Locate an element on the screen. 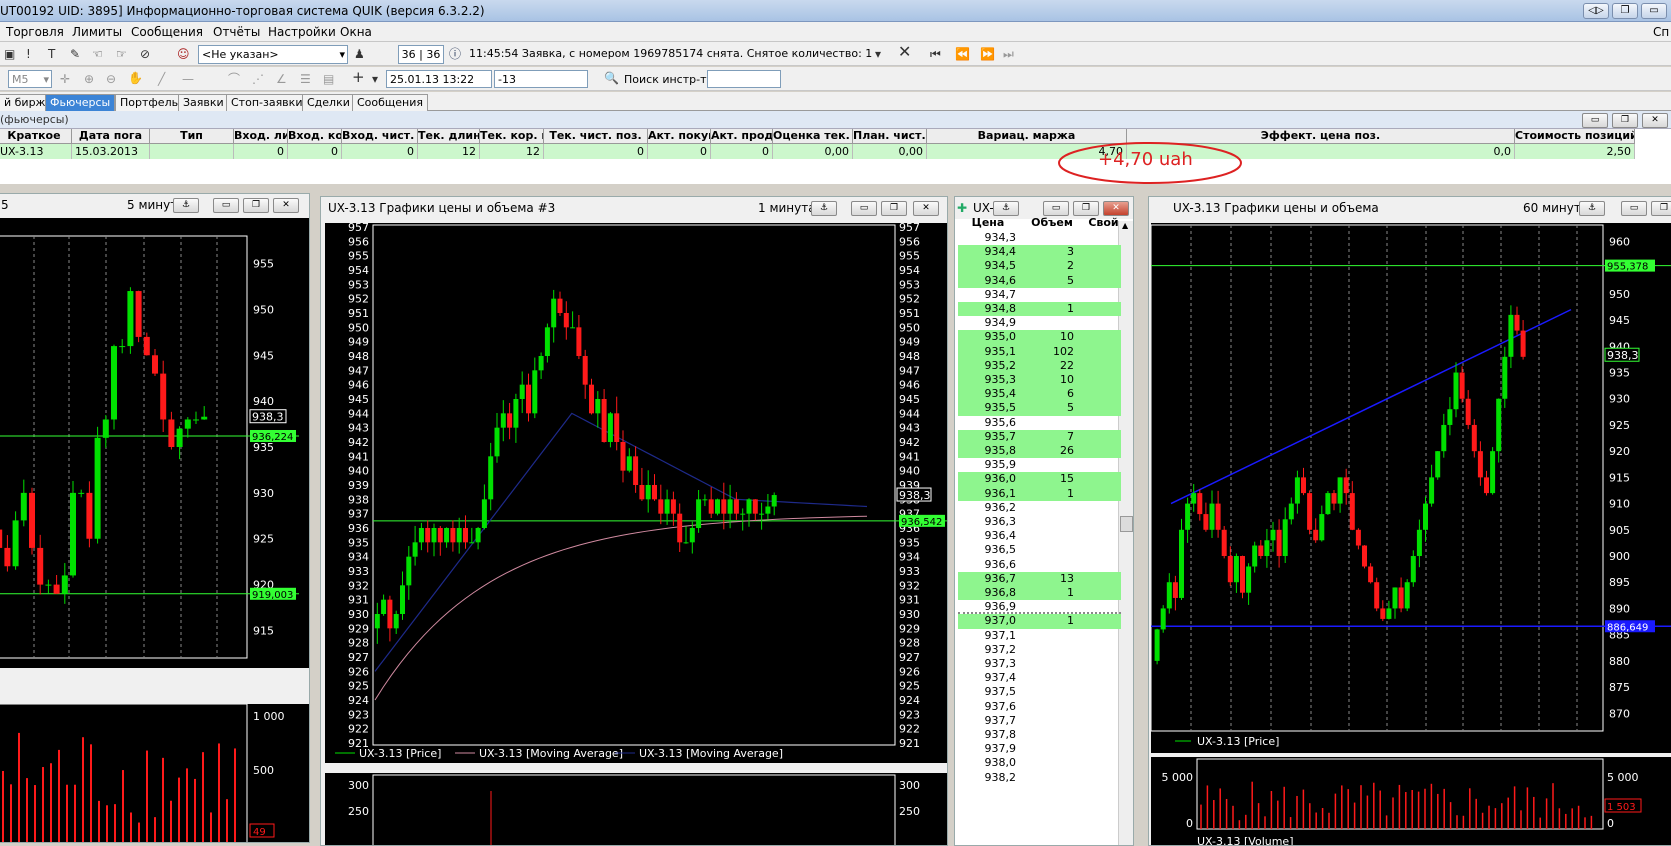  orderbook-row: 937,0 1 is located at coordinates (1039, 621).